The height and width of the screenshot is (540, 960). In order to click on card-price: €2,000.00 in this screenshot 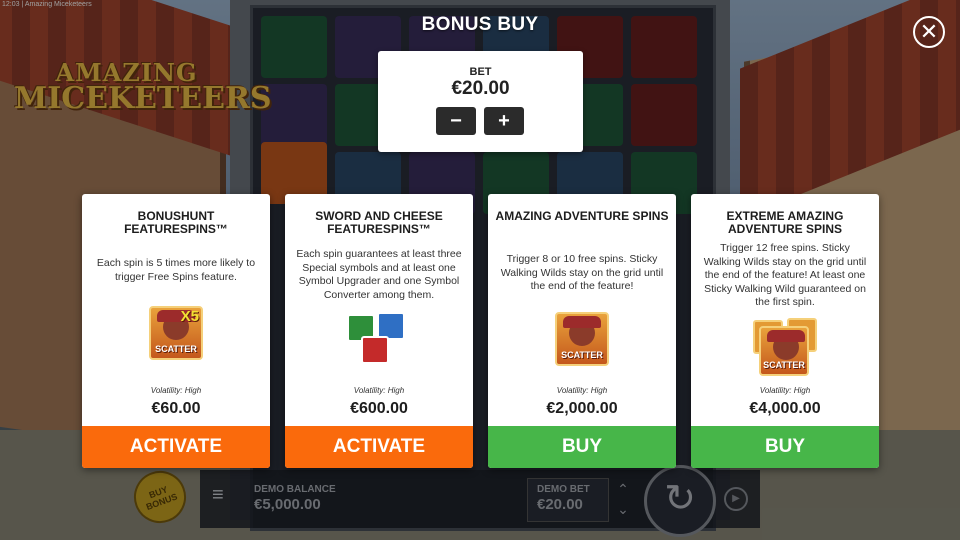, I will do `click(582, 408)`.